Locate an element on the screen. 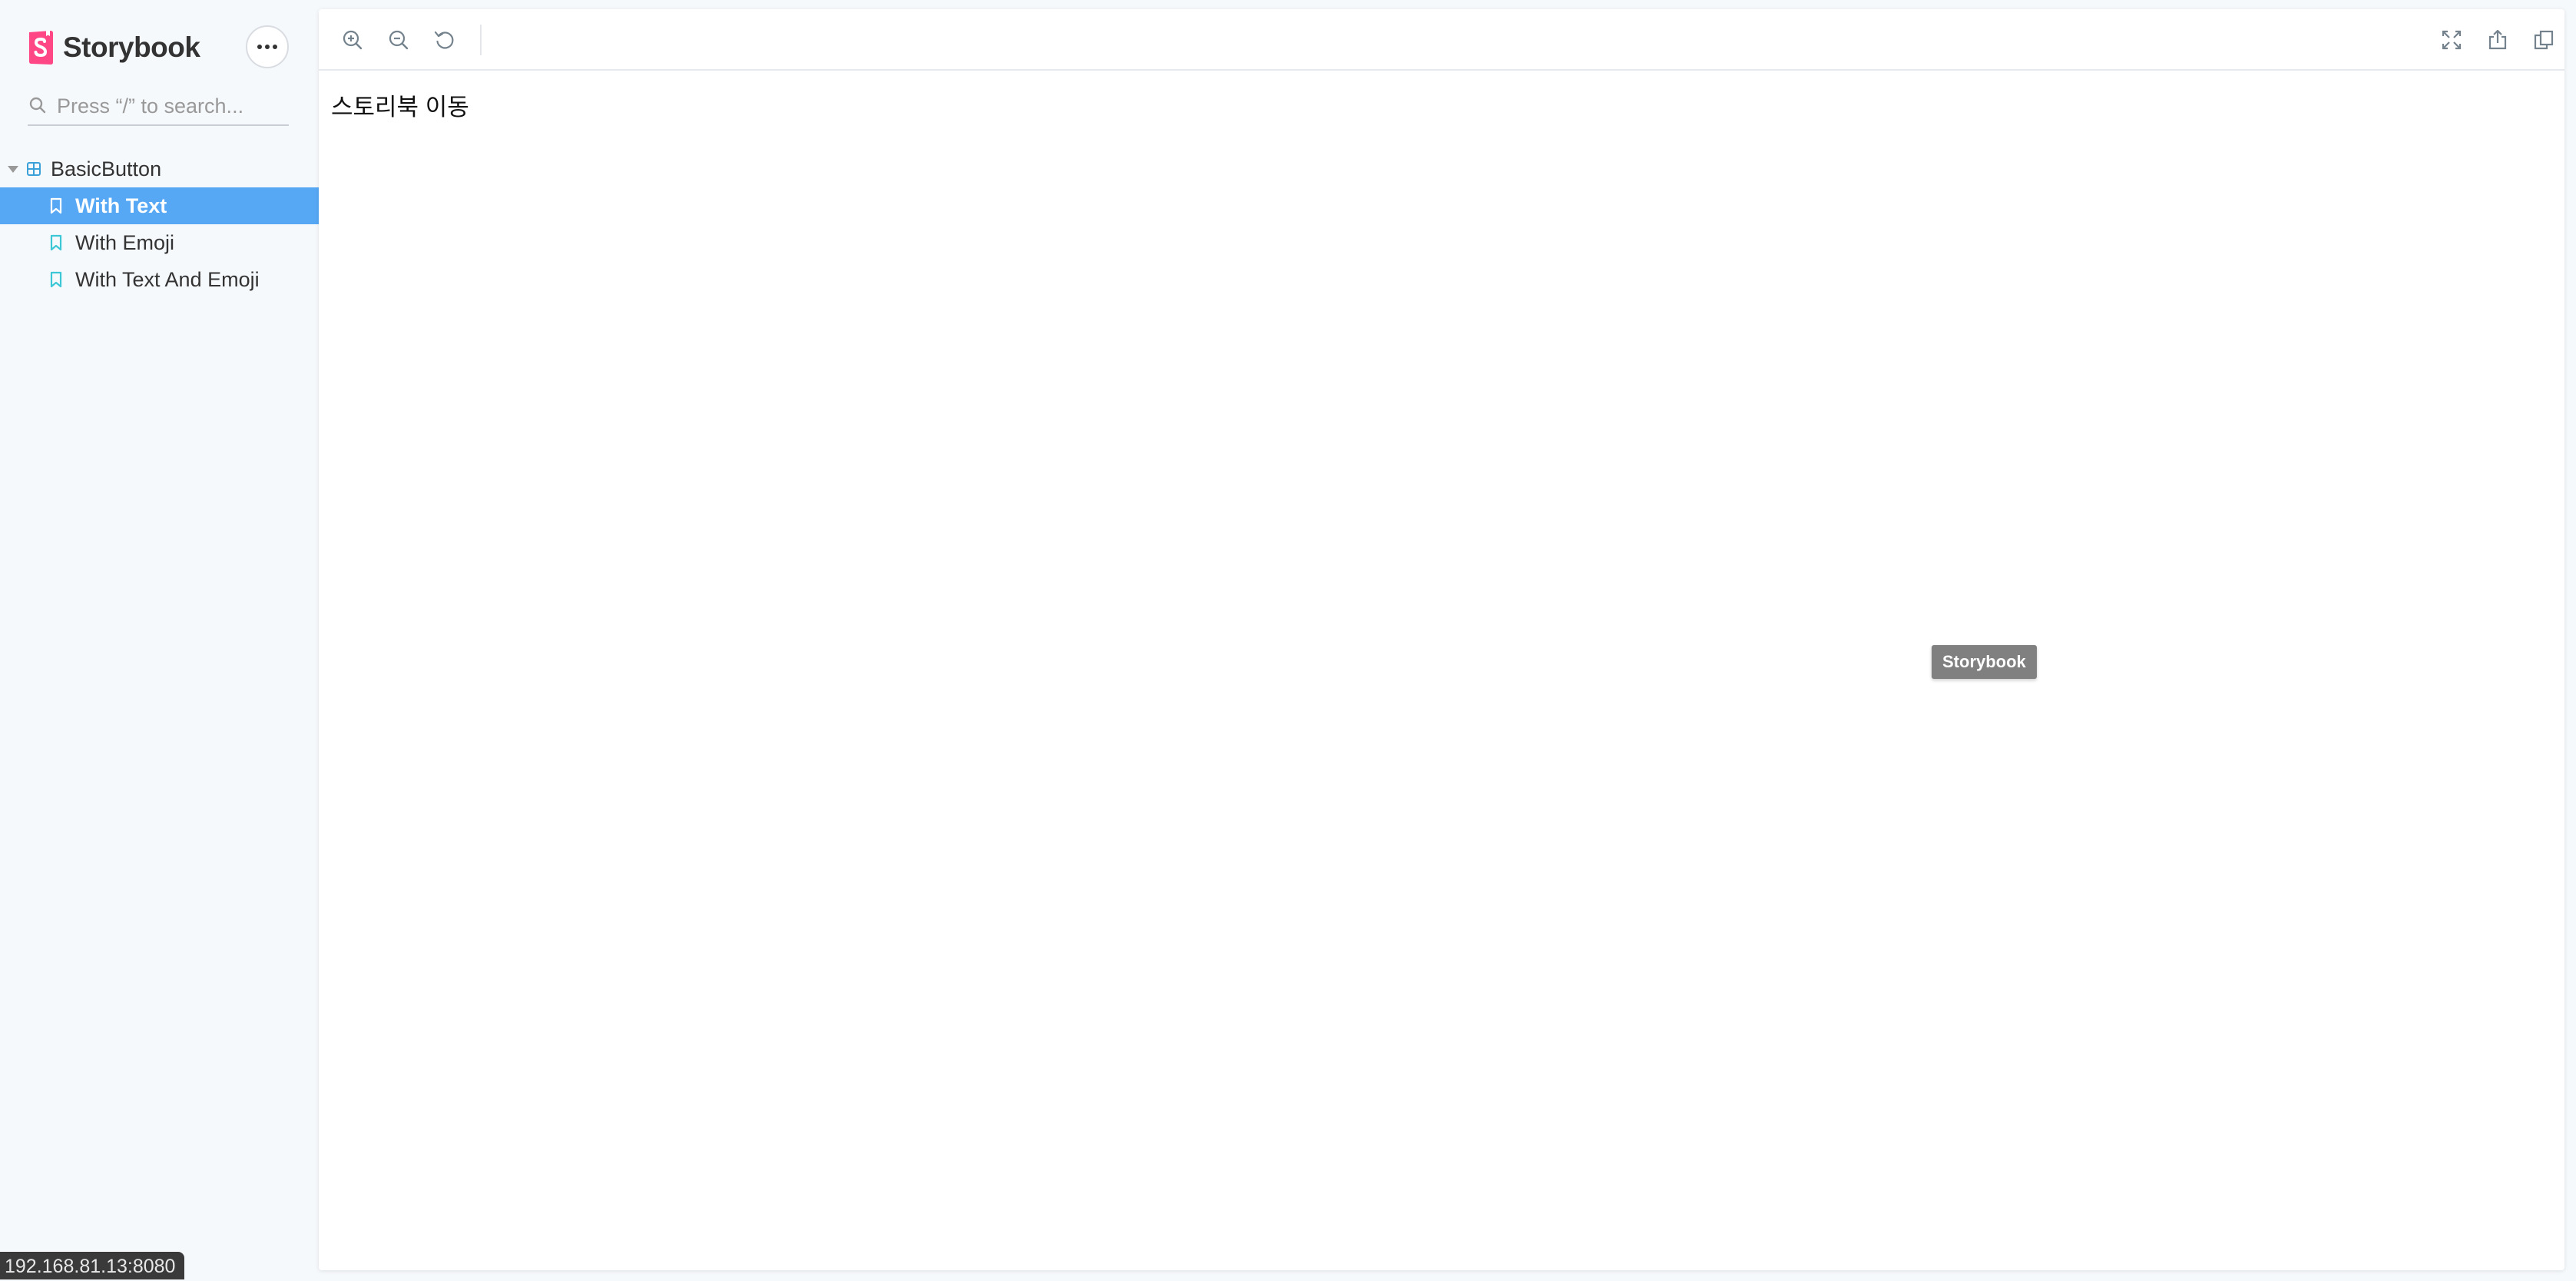  story-with-text-and-emoji: With Text And Emoji is located at coordinates (159, 279).